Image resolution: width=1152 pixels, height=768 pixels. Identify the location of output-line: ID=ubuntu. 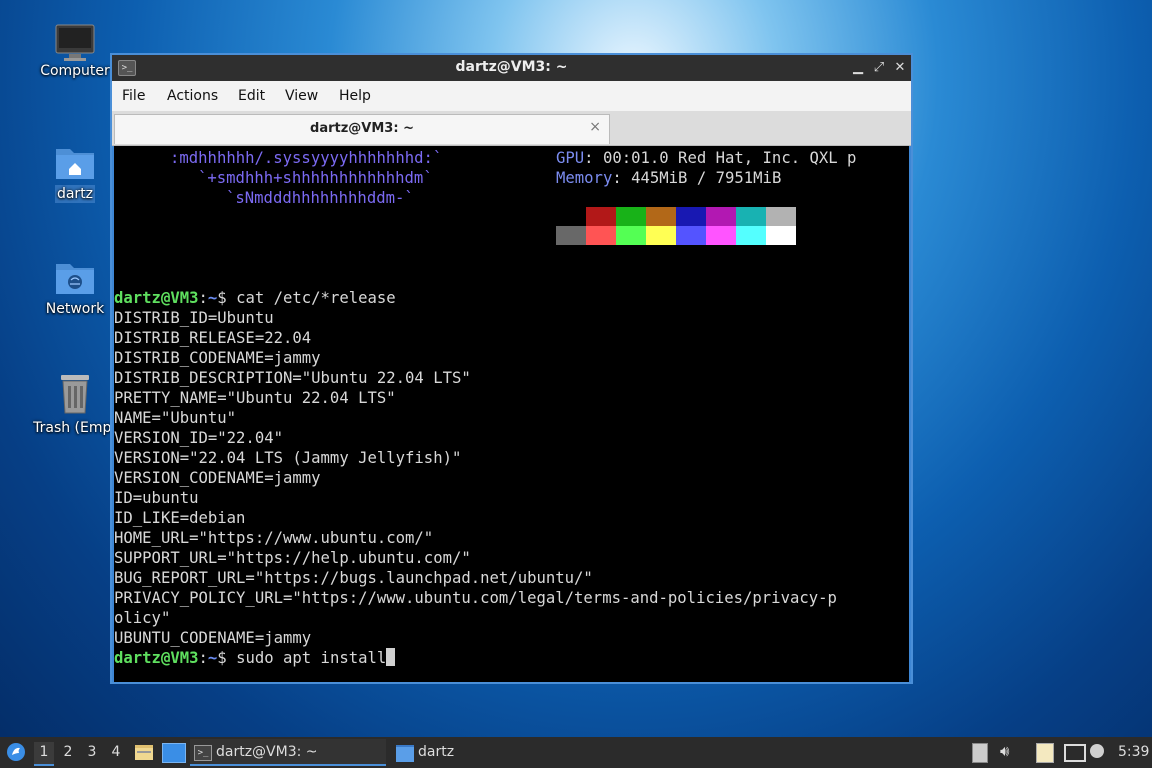
(156, 498).